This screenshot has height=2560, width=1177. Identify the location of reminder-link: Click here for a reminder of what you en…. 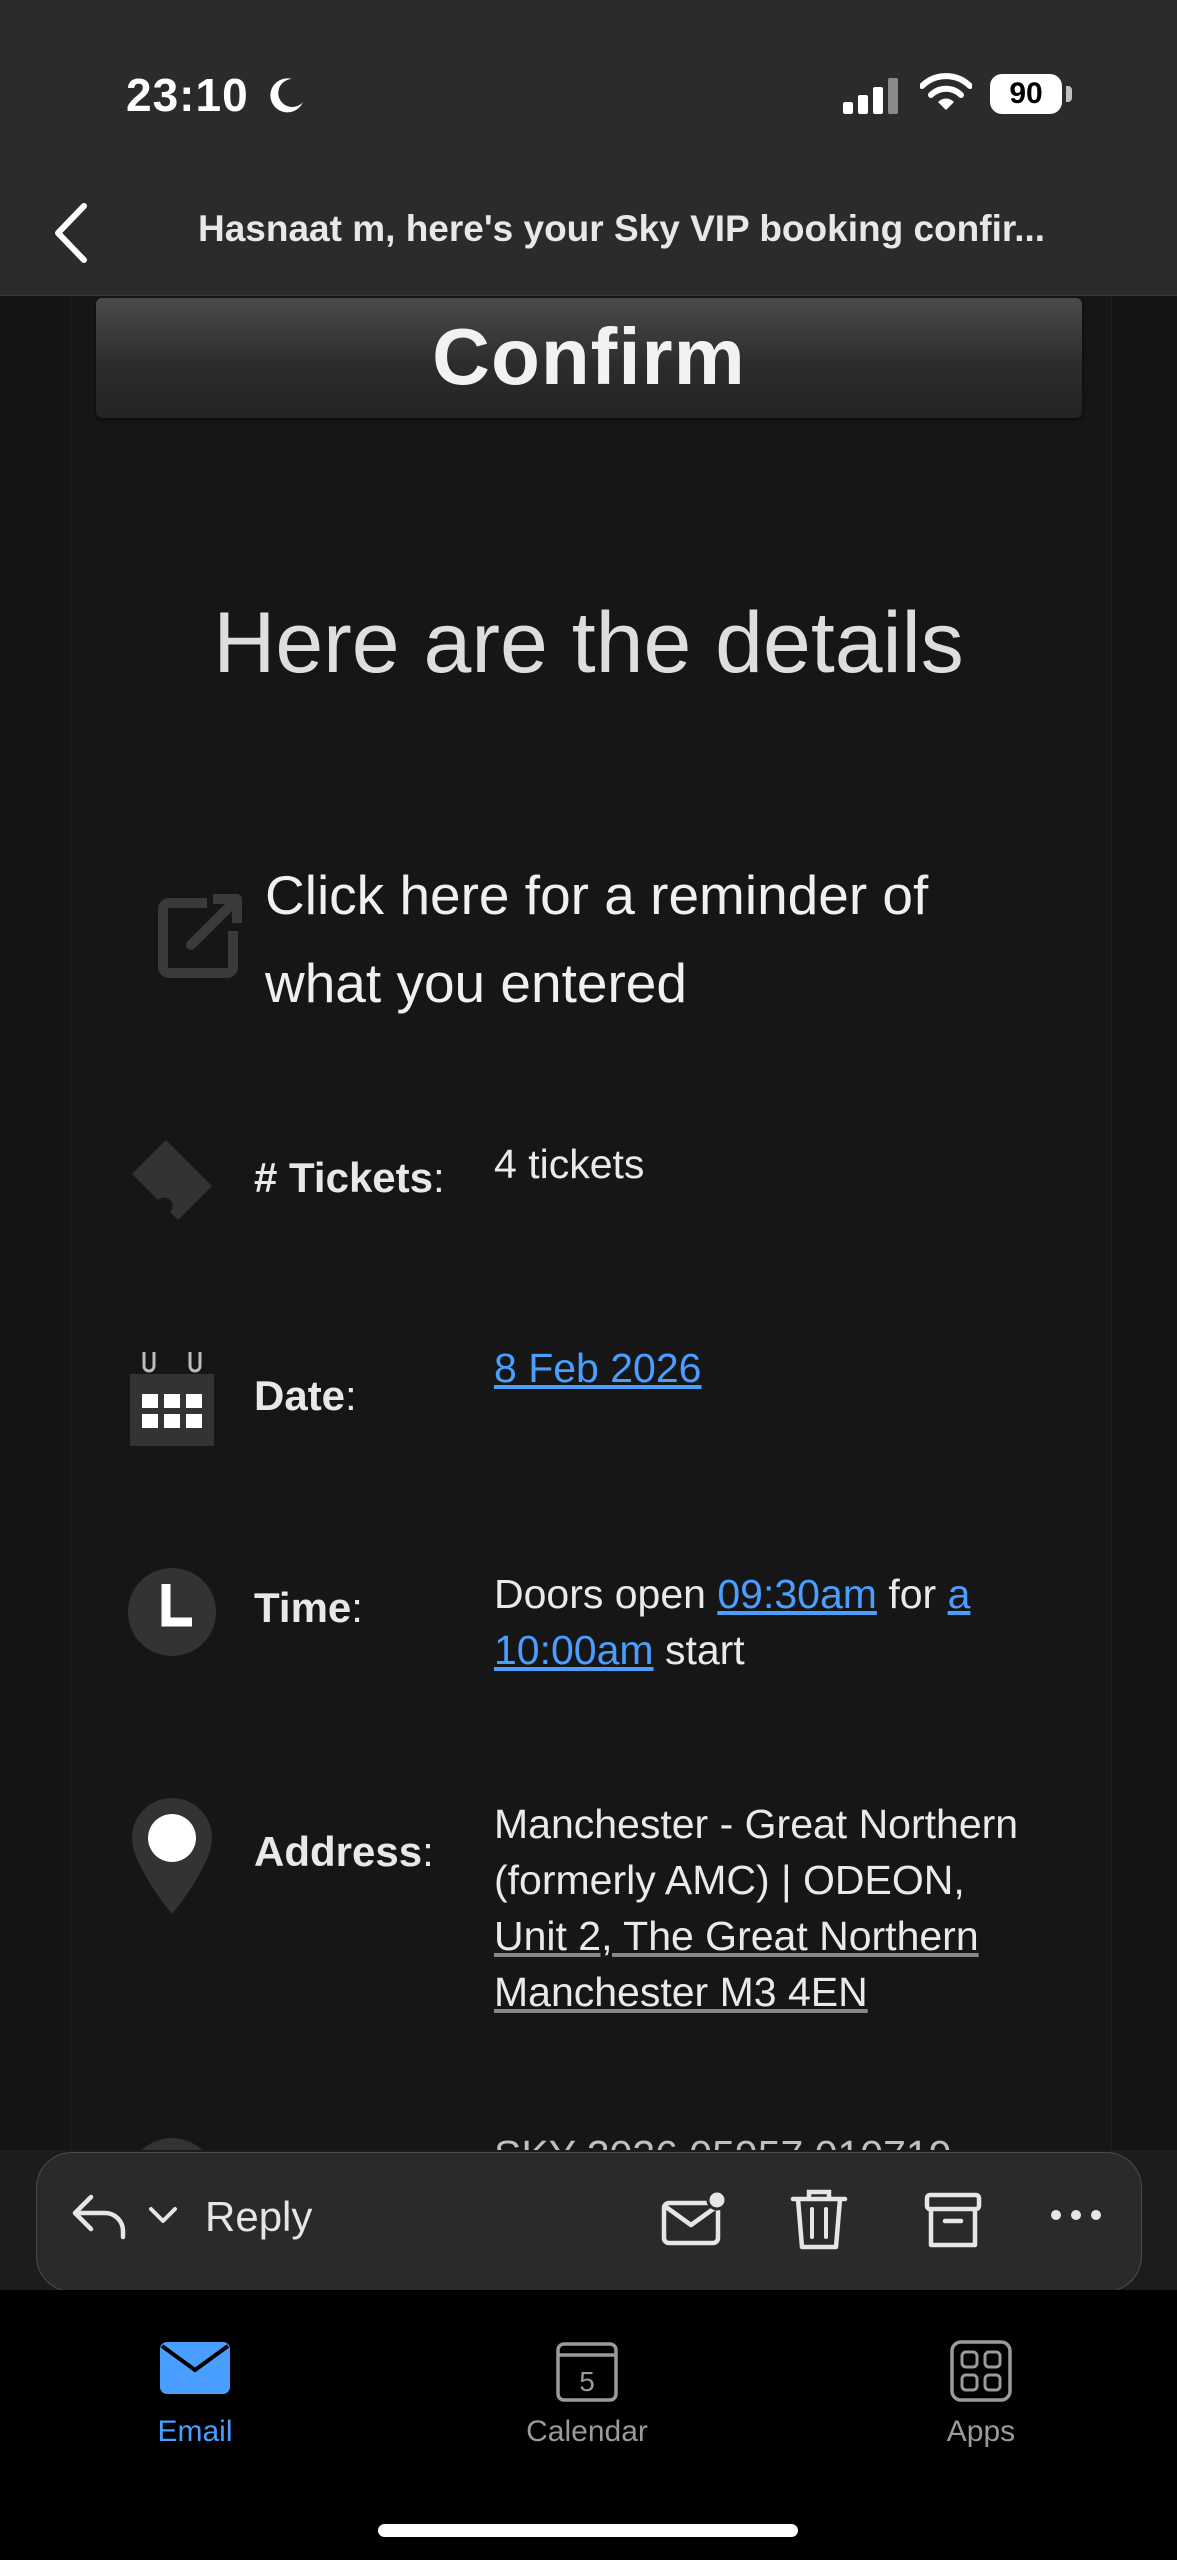
(645, 939).